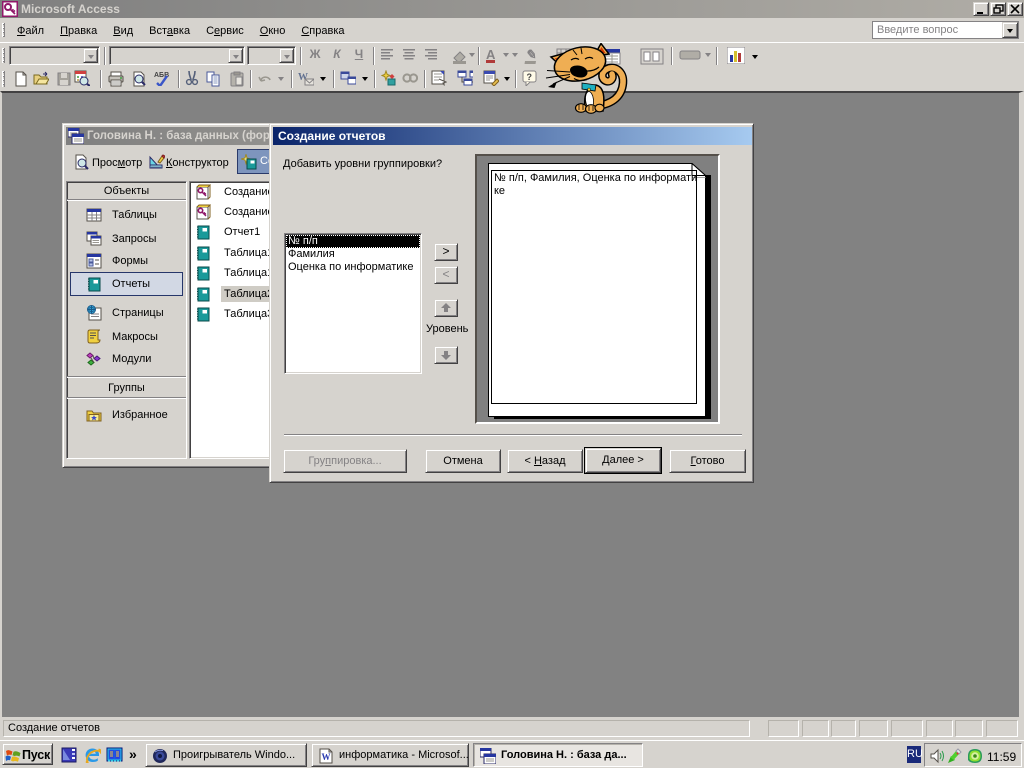  What do you see at coordinates (326, 757) in the screenshot?
I see `svg-text: W` at bounding box center [326, 757].